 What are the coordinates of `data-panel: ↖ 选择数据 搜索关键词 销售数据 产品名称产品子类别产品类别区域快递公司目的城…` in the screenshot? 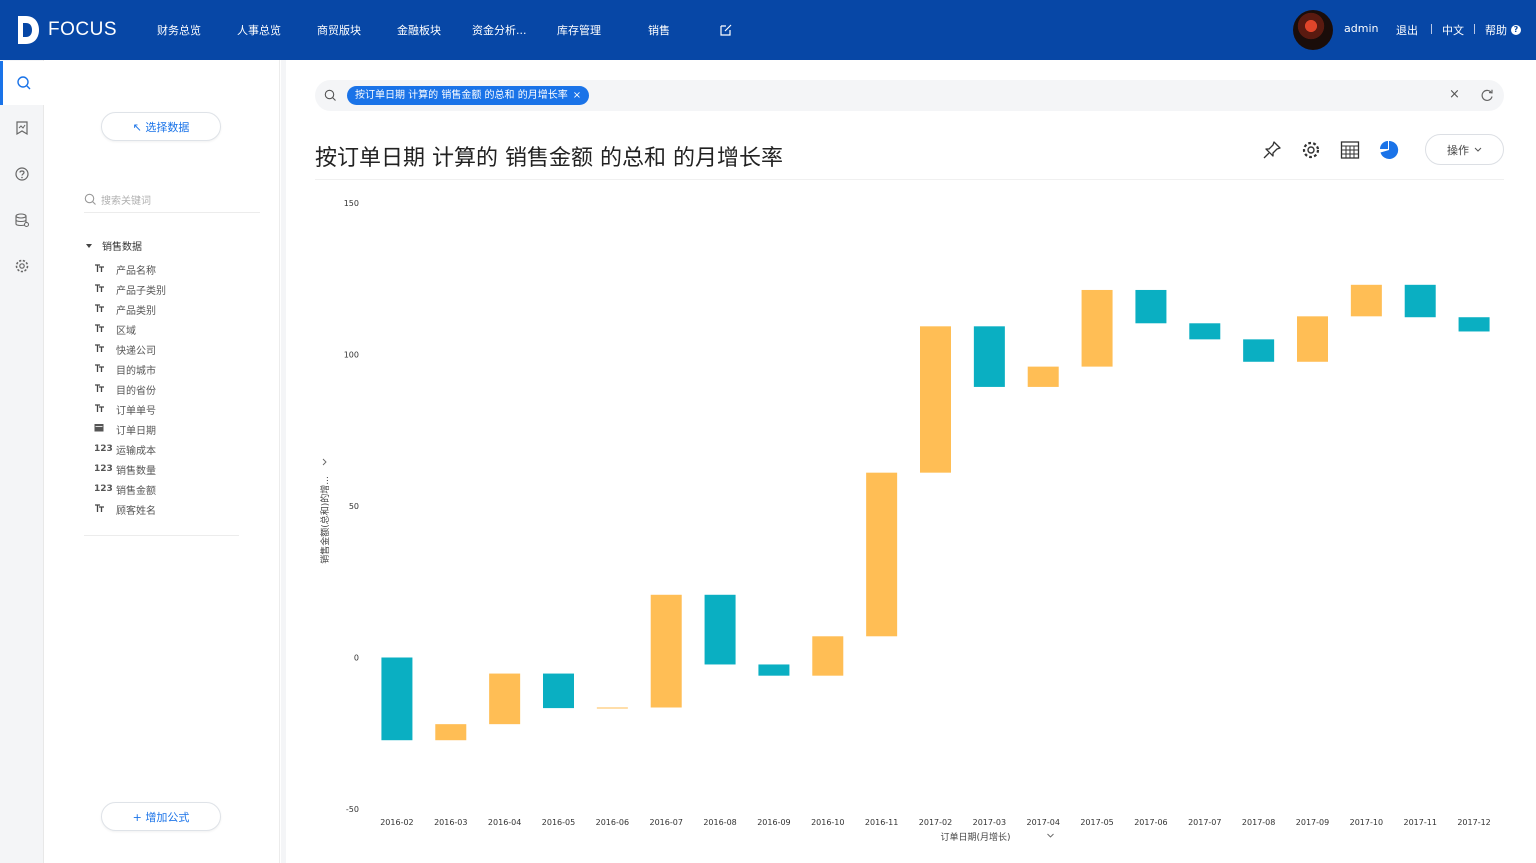 It's located at (162, 461).